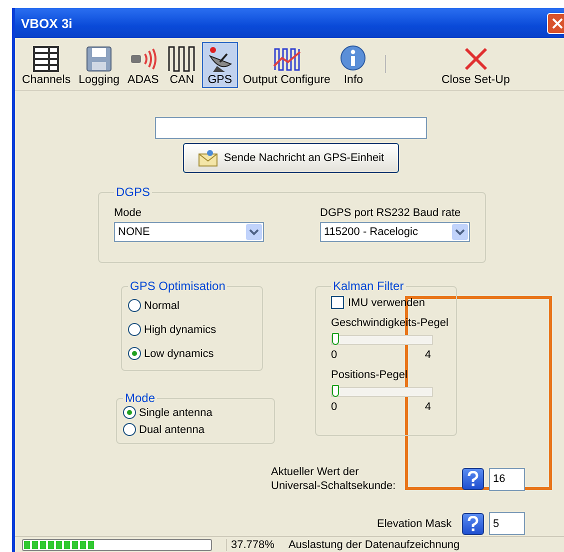 Image resolution: width=564 pixels, height=552 pixels. Describe the element at coordinates (415, 524) in the screenshot. I see `field-label: Elevation Mask` at that location.